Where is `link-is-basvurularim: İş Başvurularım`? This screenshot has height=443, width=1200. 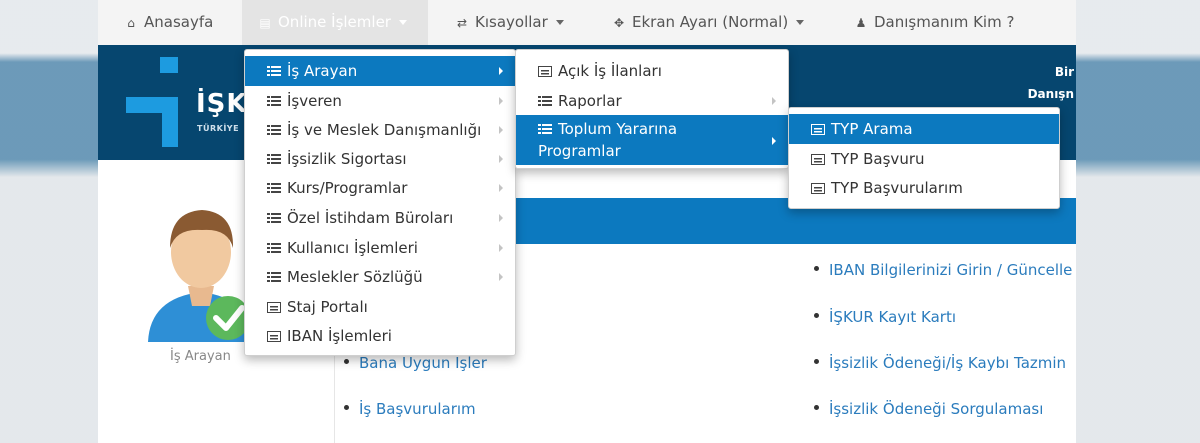 link-is-basvurularim: İş Başvurularım is located at coordinates (410, 409).